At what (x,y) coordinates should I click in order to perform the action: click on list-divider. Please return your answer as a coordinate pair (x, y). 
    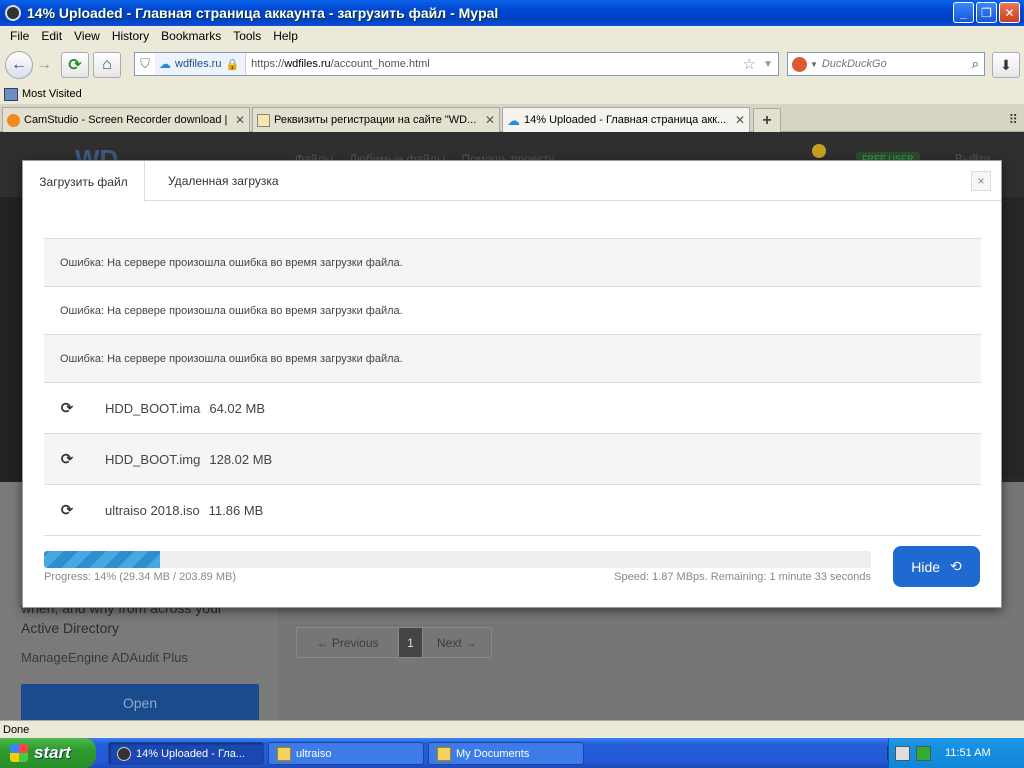
    Looking at the image, I should click on (512, 535).